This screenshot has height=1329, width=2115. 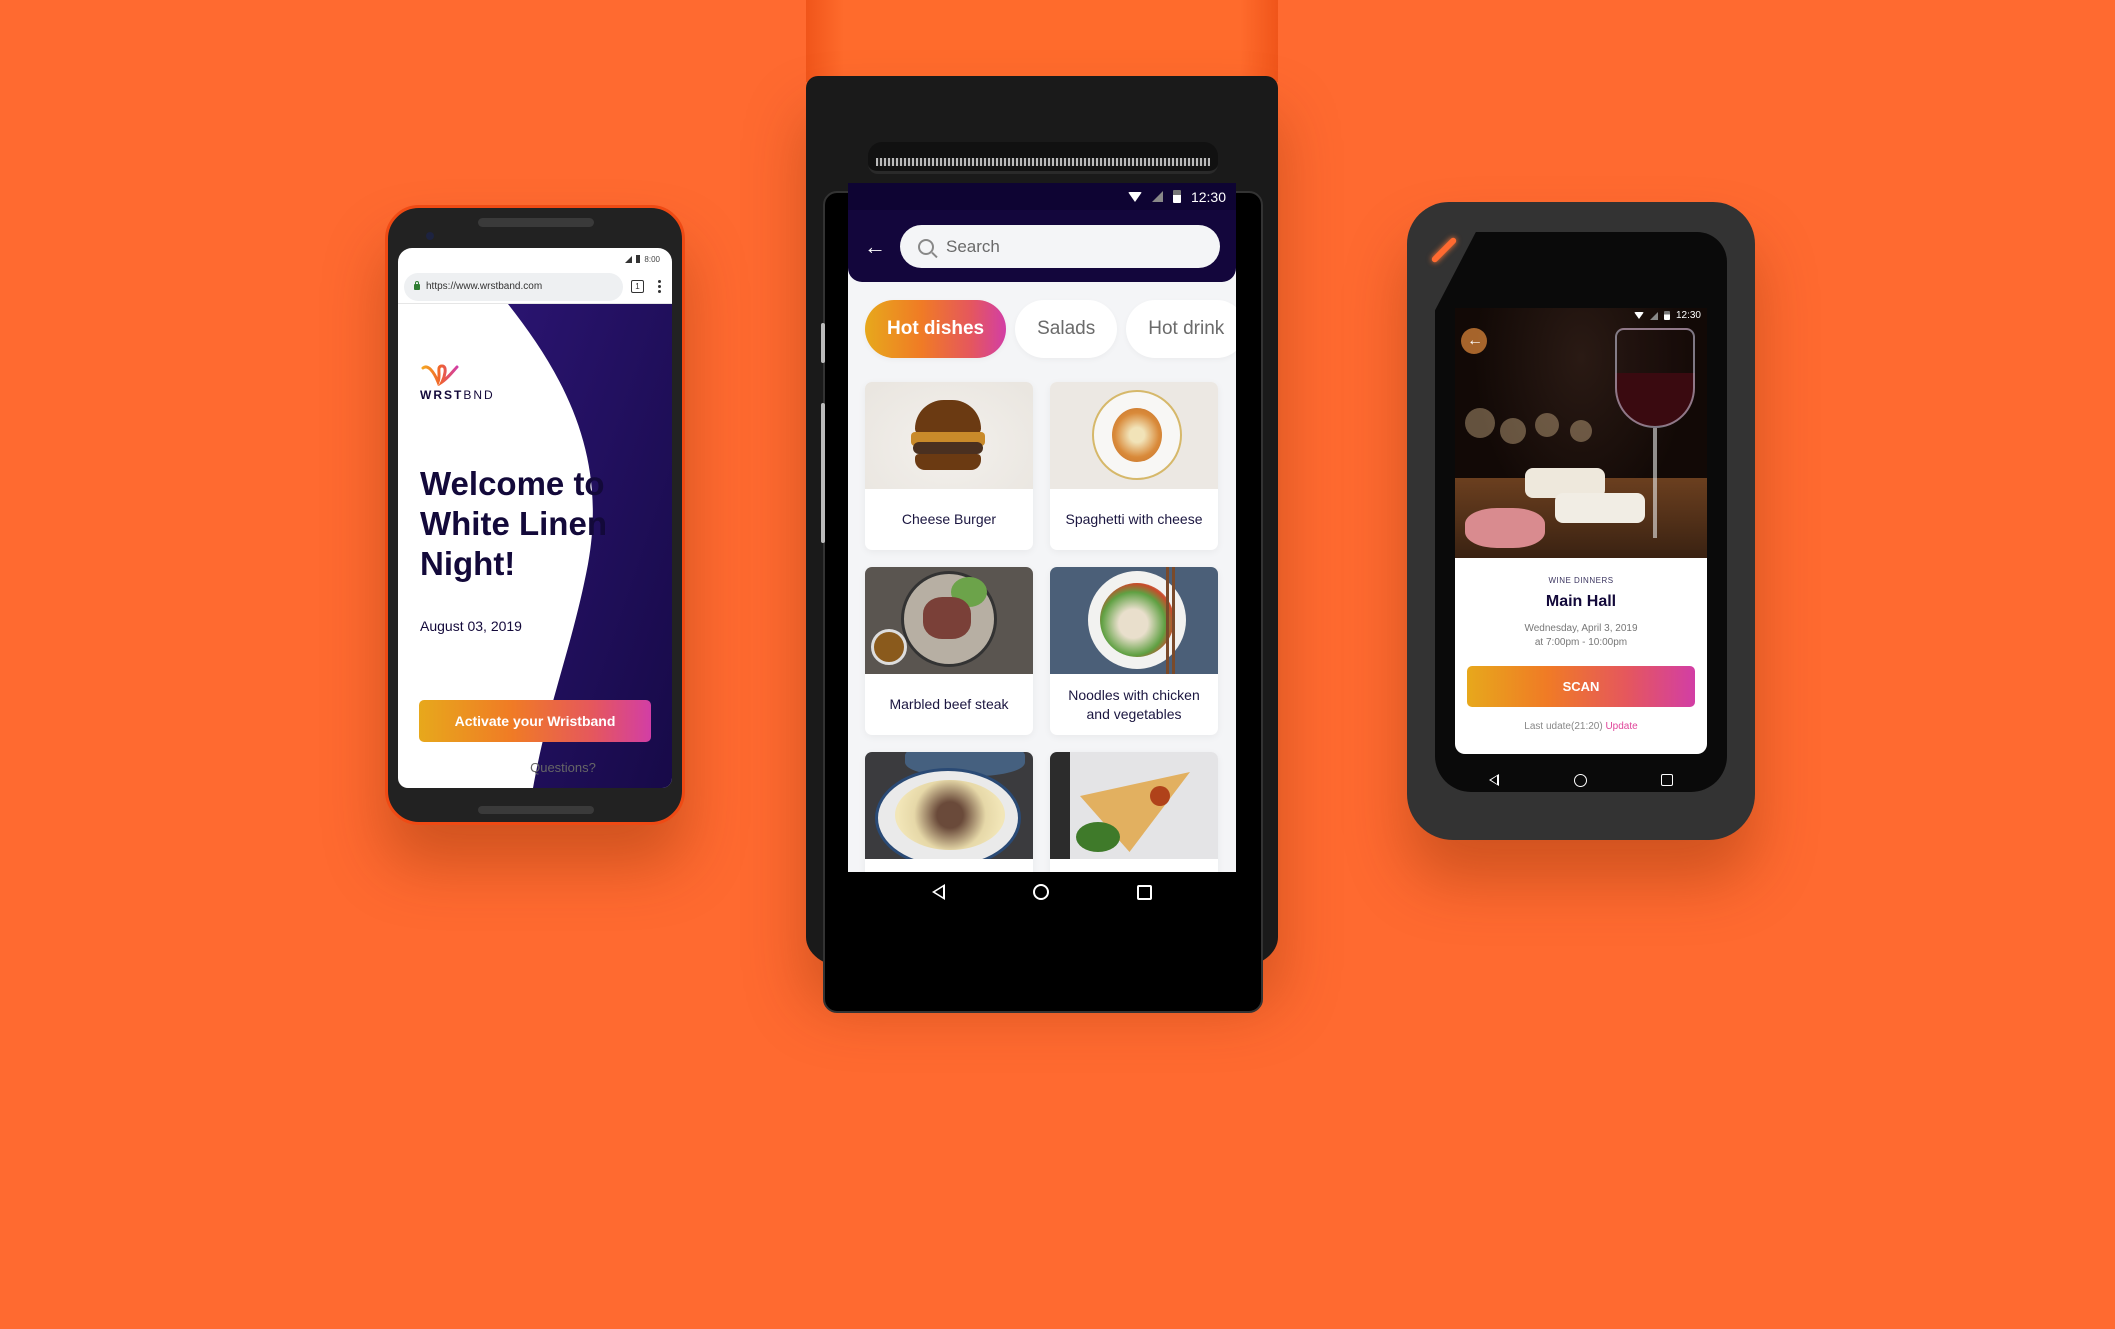 What do you see at coordinates (926, 246) in the screenshot?
I see `search-icon` at bounding box center [926, 246].